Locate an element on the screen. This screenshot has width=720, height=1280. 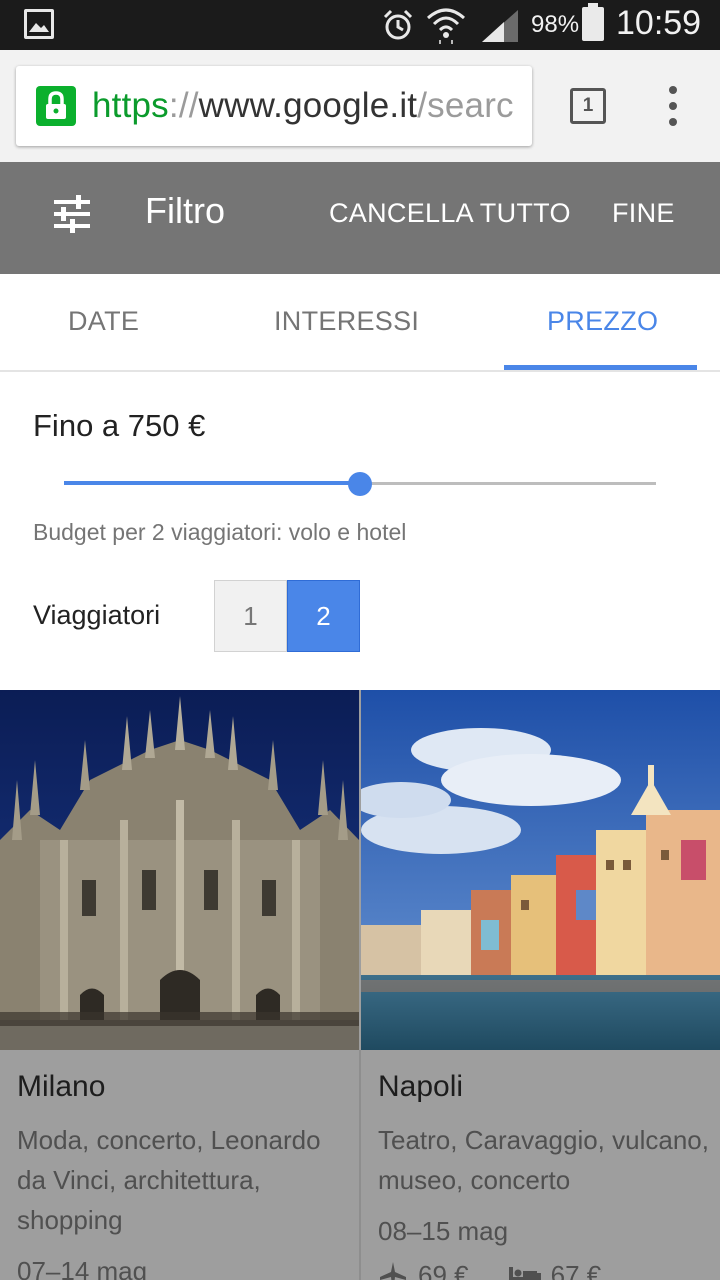
price-limit-label: Fino a 750 € is located at coordinates (119, 425).